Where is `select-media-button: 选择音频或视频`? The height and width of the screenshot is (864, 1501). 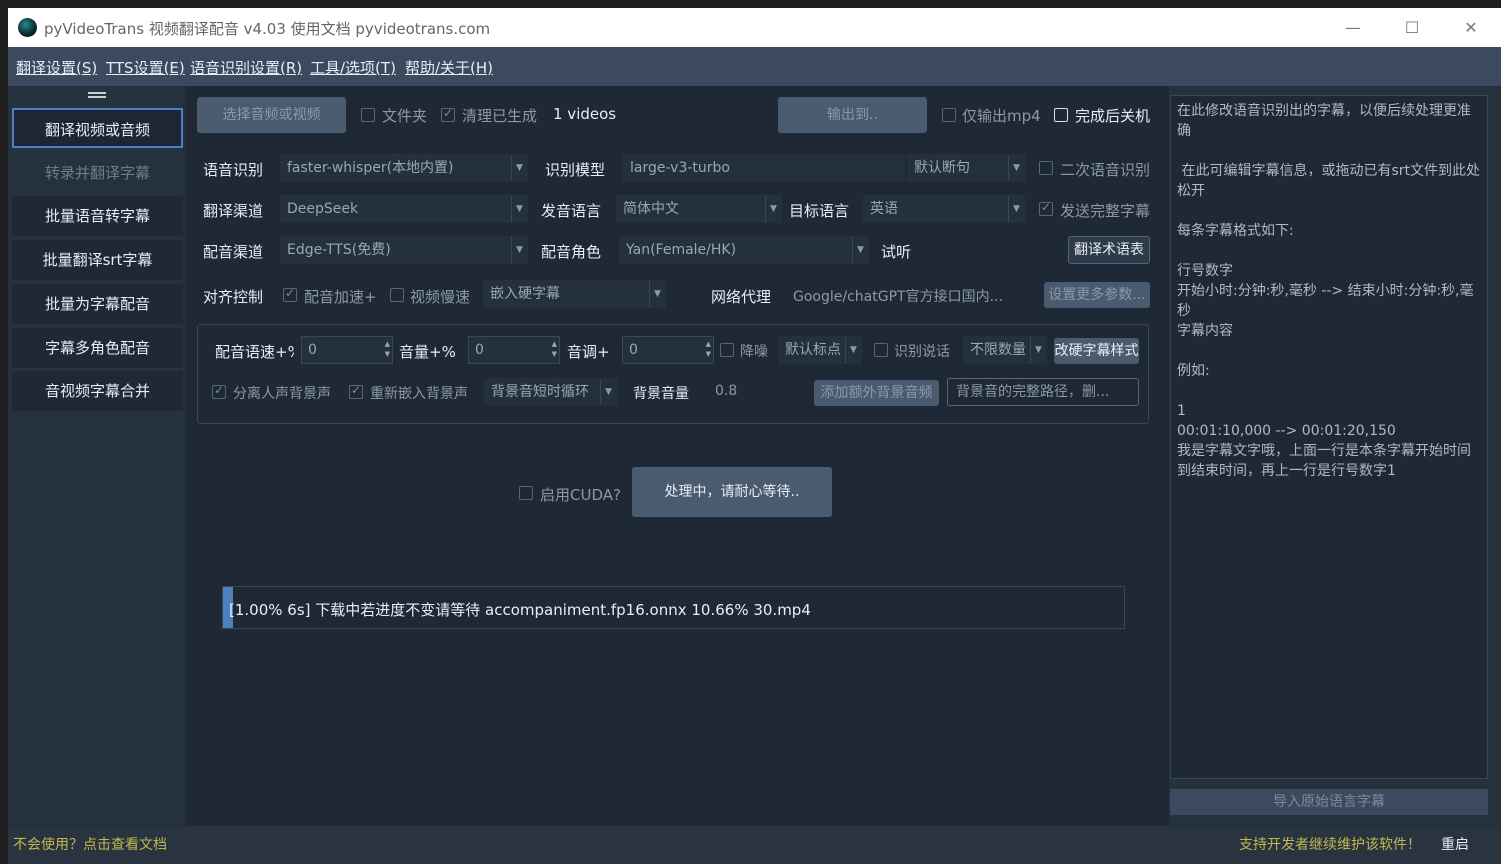 select-media-button: 选择音频或视频 is located at coordinates (271, 115).